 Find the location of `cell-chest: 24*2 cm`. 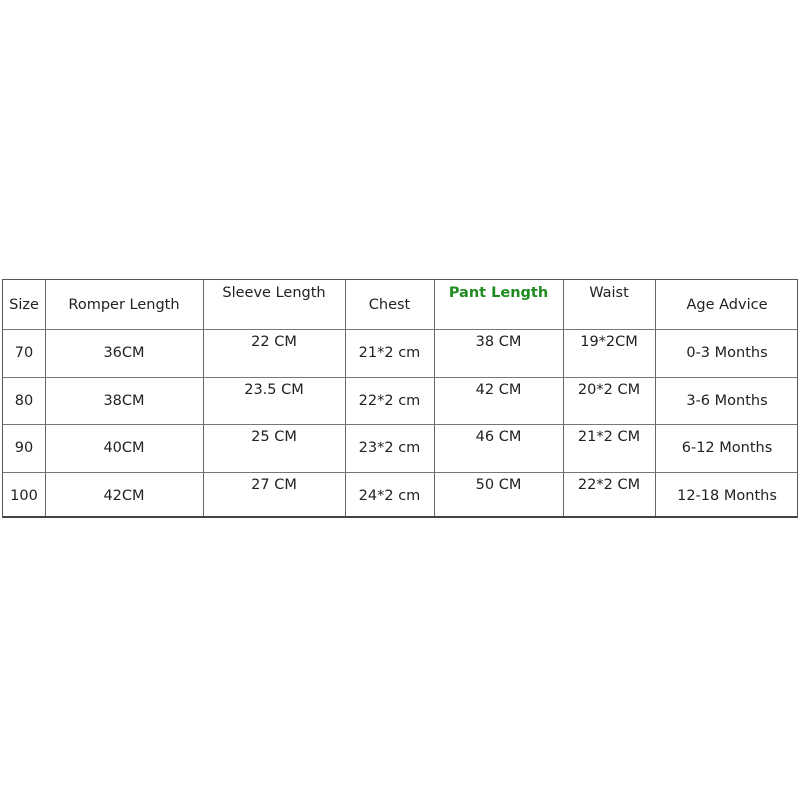

cell-chest: 24*2 cm is located at coordinates (389, 495).